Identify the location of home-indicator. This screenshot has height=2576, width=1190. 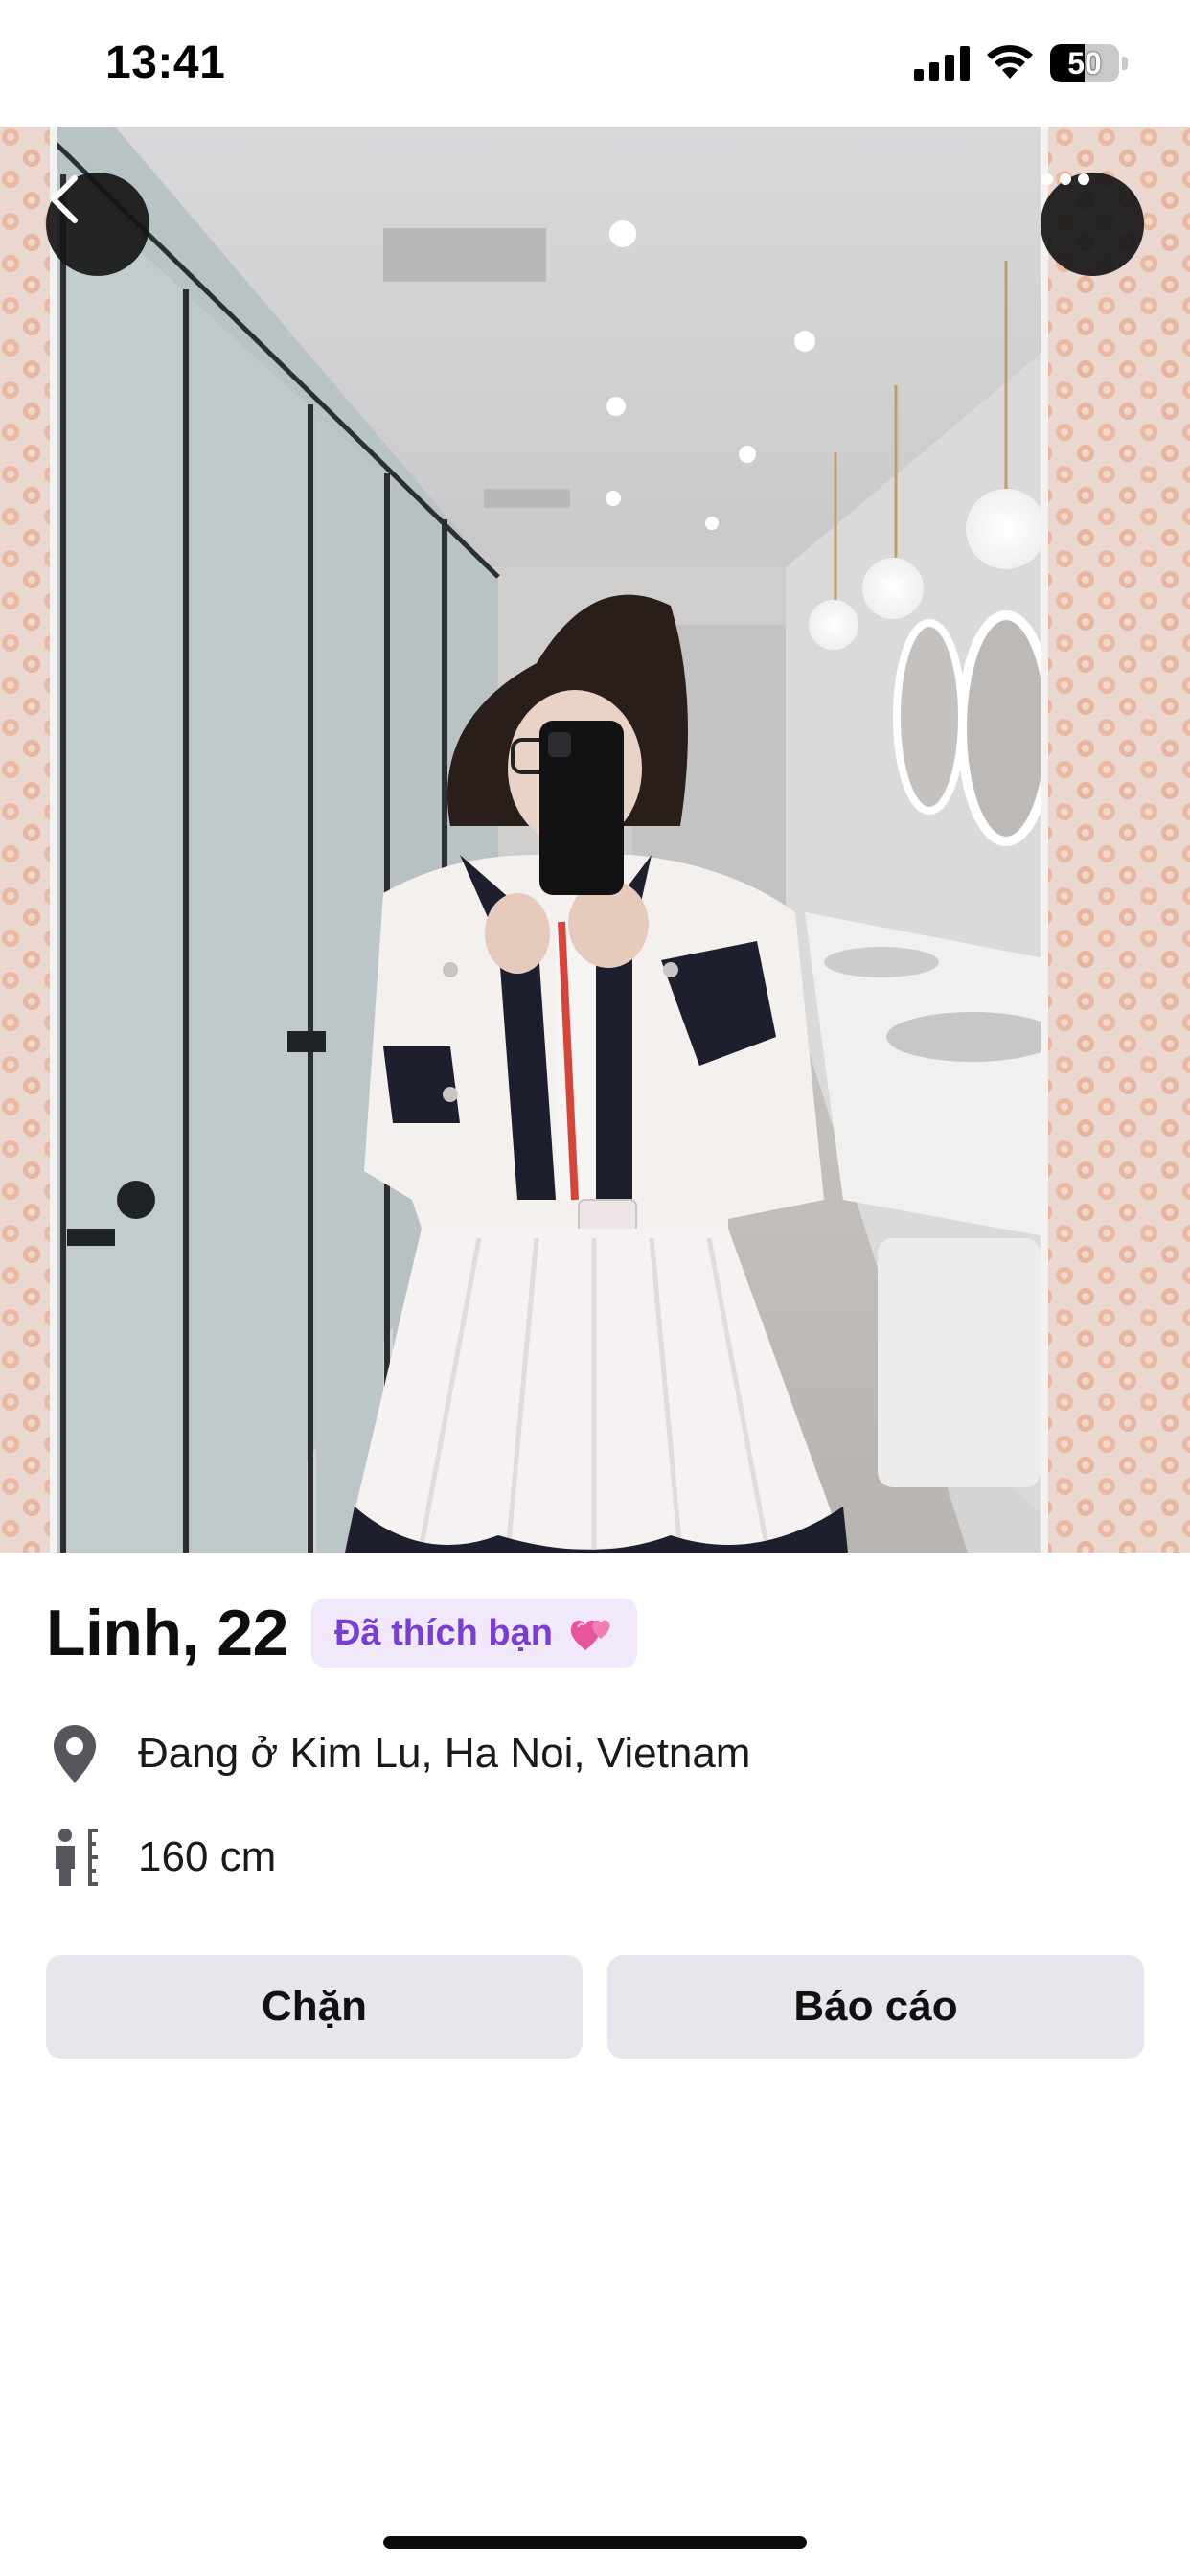
(595, 2542).